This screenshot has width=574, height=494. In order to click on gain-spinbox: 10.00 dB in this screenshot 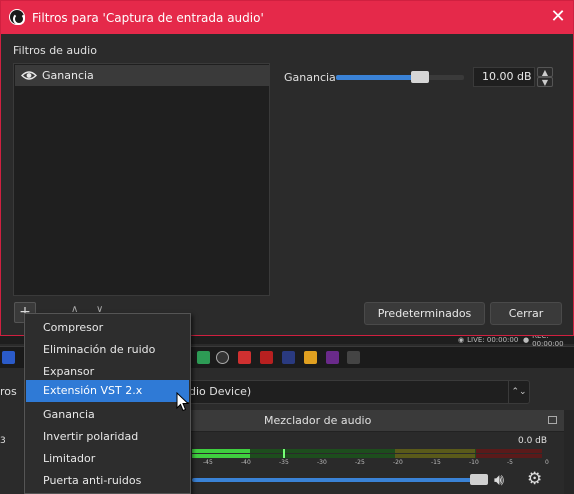, I will do `click(504, 77)`.